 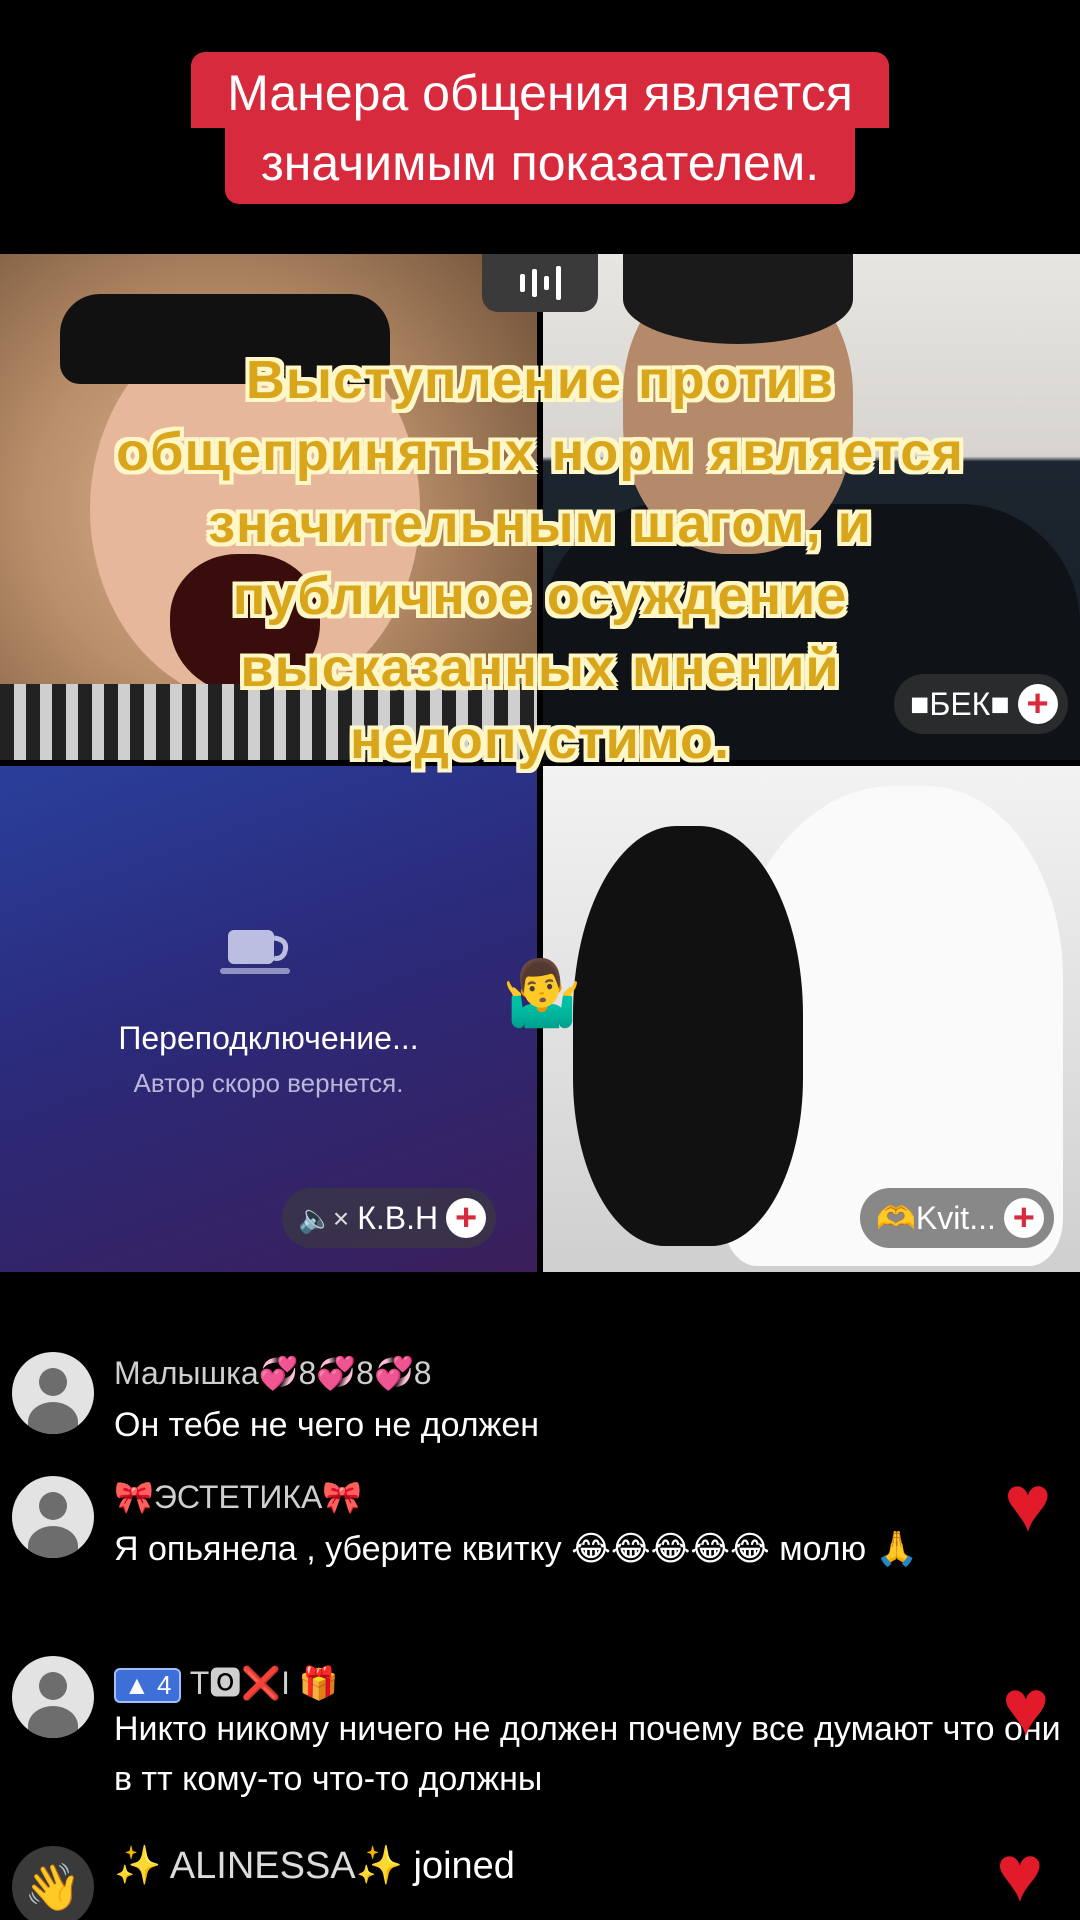 What do you see at coordinates (398, 1217) in the screenshot?
I see `participant-name: К.В.Н` at bounding box center [398, 1217].